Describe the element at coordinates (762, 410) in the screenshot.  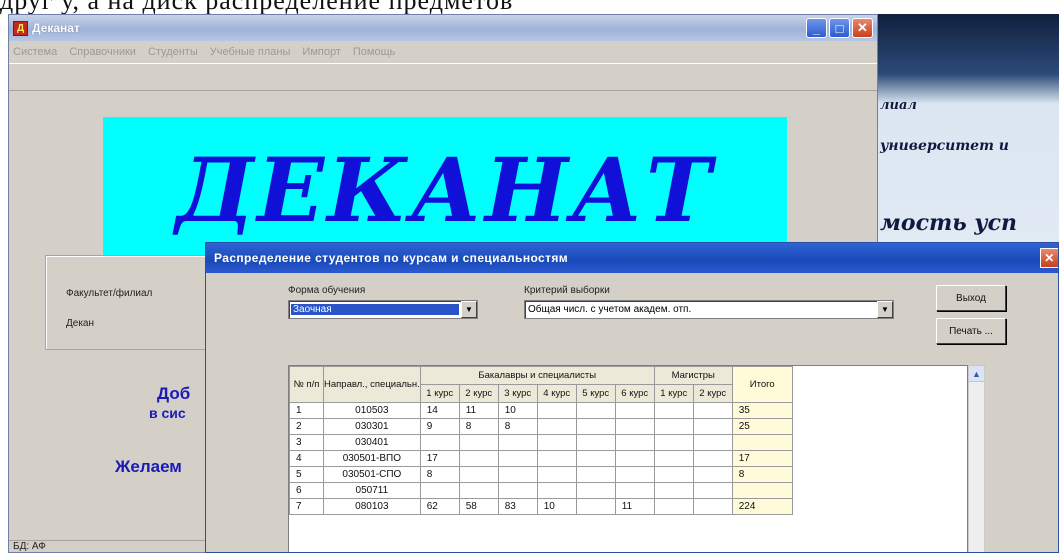
I see `total-cell: 35` at that location.